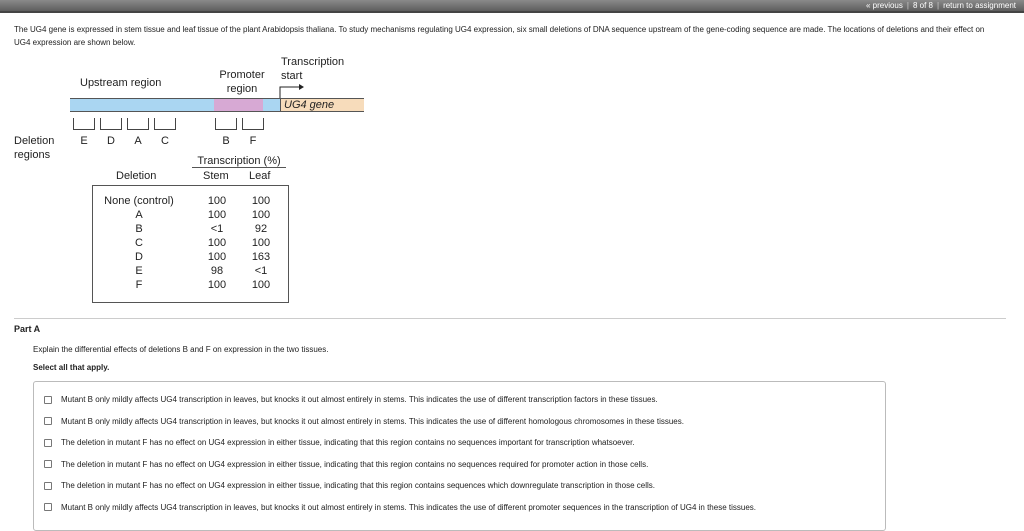 This screenshot has width=1024, height=531. What do you see at coordinates (191, 216) in the screenshot?
I see `table-row: A 100 100` at bounding box center [191, 216].